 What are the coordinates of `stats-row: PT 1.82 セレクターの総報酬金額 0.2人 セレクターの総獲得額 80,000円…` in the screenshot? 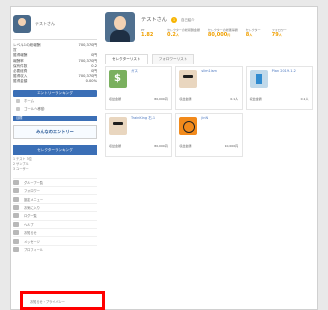 It's located at (215, 33).